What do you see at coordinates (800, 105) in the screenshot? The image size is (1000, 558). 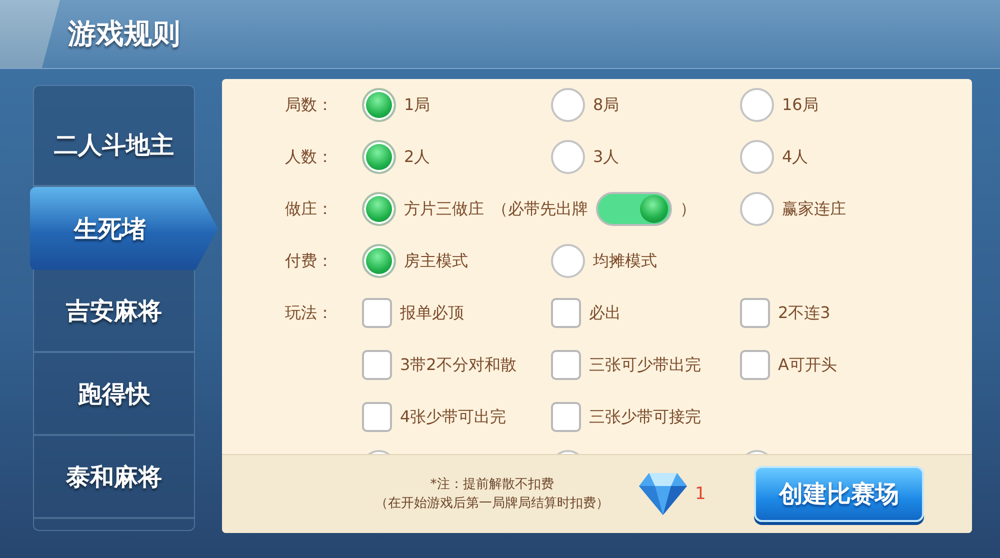 I see `option-label: 16局` at bounding box center [800, 105].